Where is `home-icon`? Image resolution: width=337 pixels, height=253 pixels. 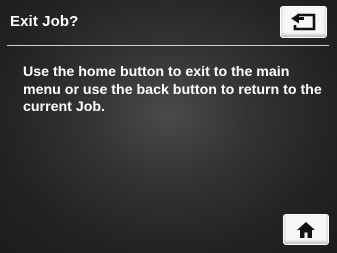
home-icon is located at coordinates (306, 230).